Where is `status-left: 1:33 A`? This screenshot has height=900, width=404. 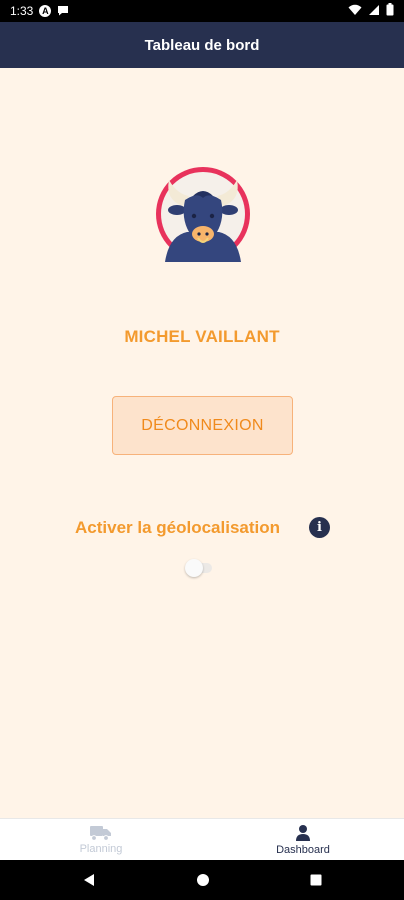
status-left: 1:33 A is located at coordinates (39, 11).